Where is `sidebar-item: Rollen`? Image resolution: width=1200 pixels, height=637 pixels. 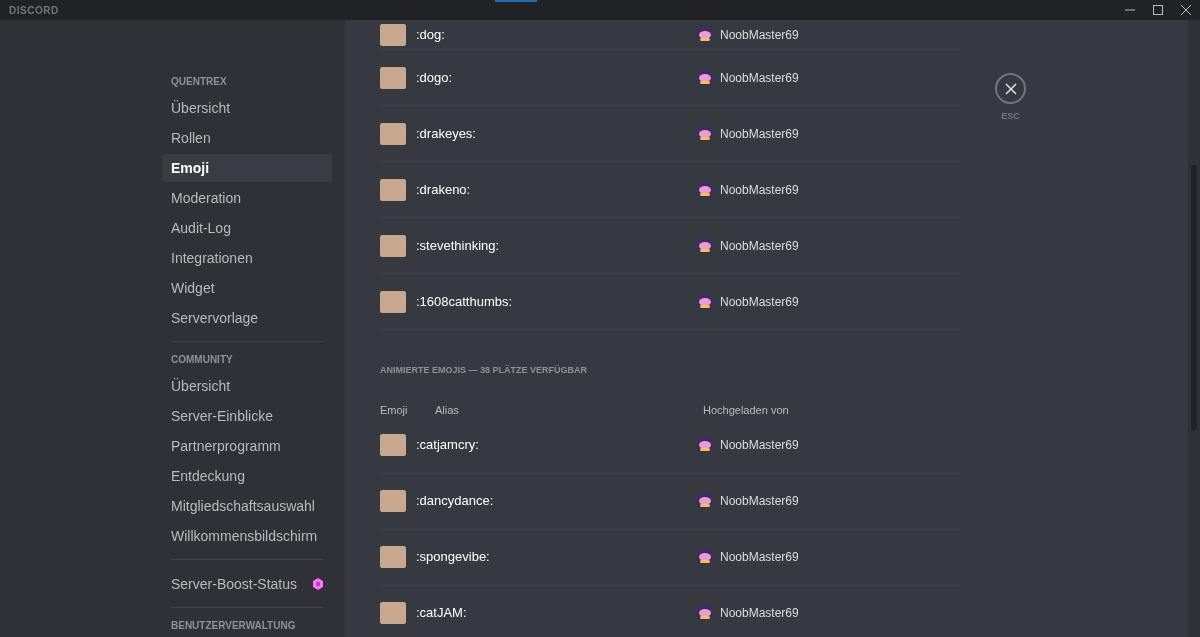 sidebar-item: Rollen is located at coordinates (247, 138).